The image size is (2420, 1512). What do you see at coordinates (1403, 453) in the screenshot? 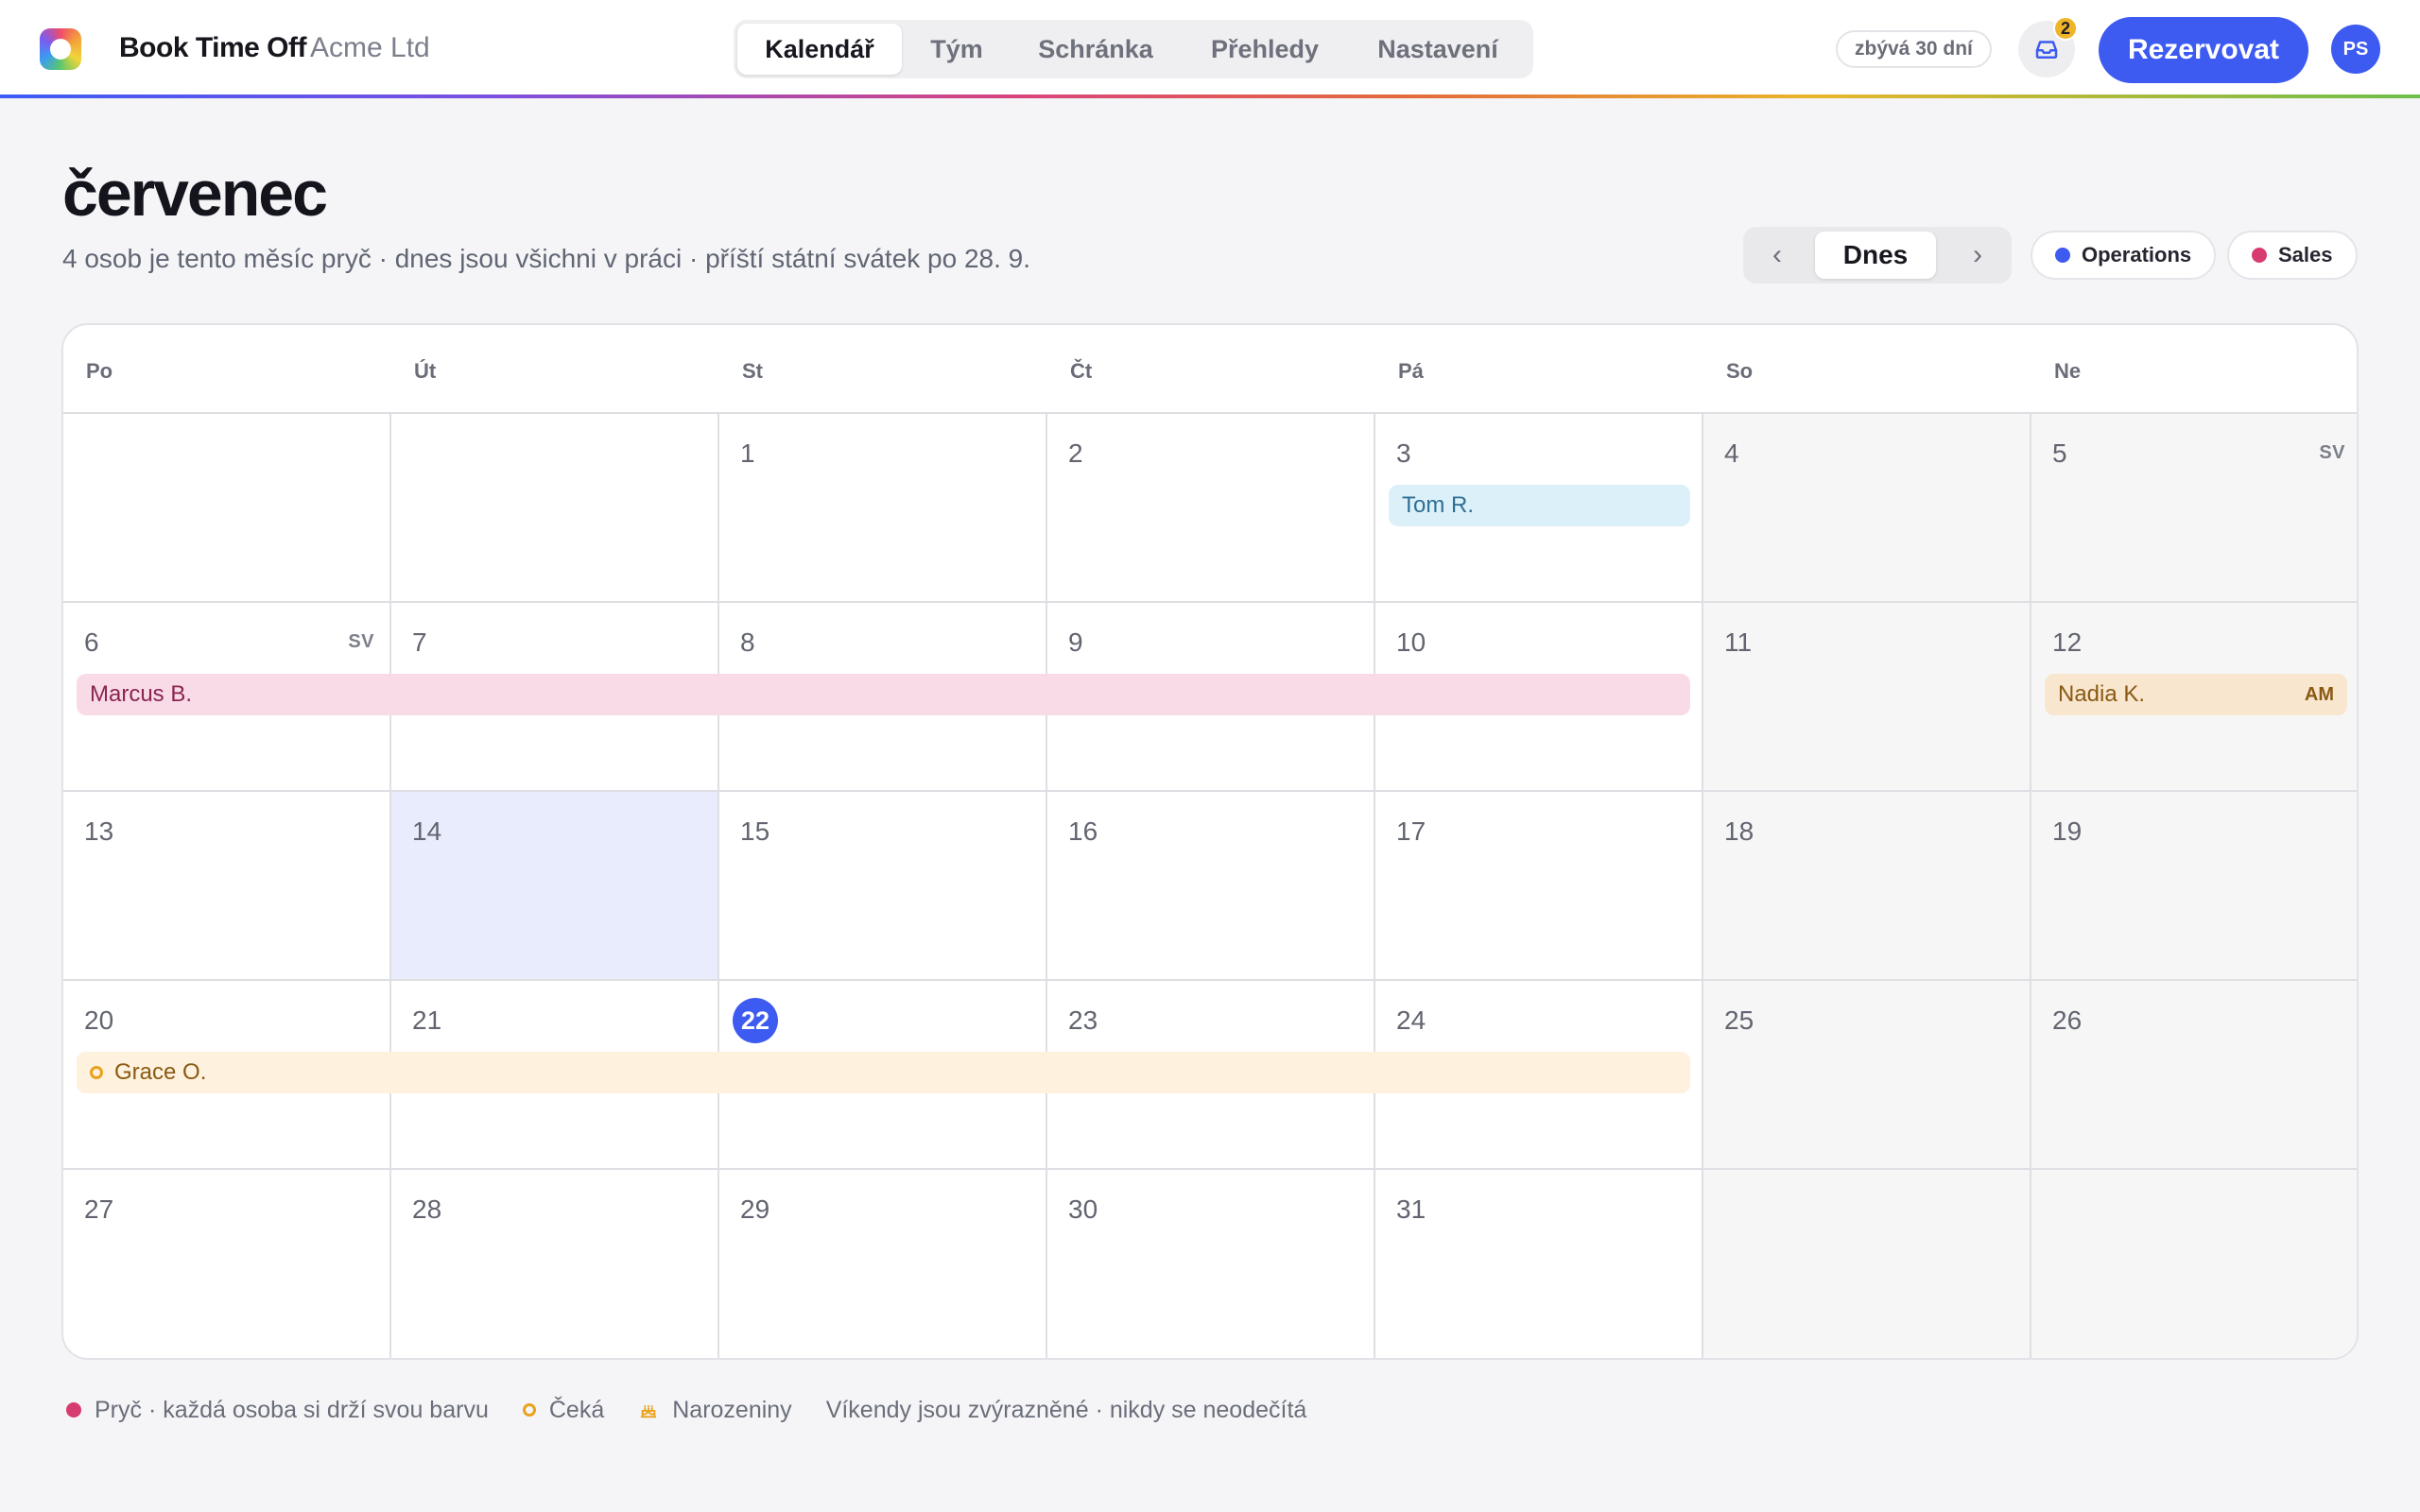
I see `day-number: 3` at bounding box center [1403, 453].